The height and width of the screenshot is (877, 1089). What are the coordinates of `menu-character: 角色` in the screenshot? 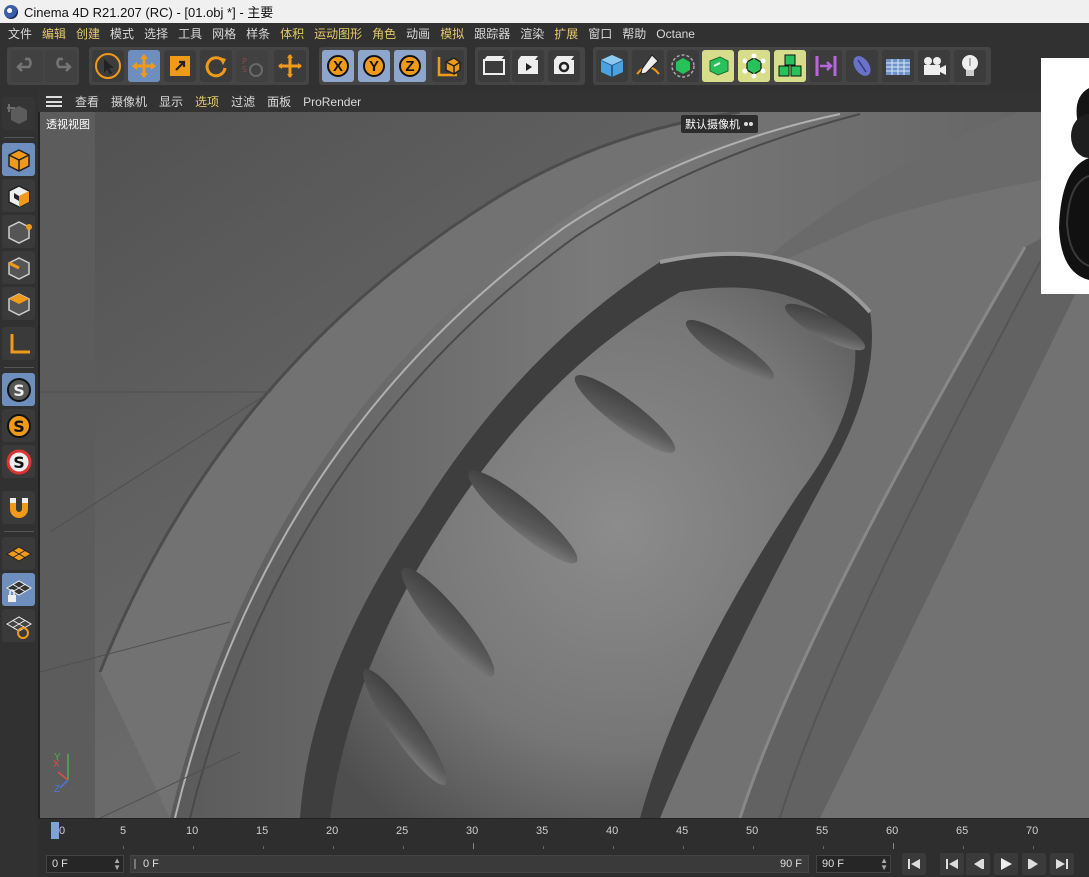 It's located at (385, 33).